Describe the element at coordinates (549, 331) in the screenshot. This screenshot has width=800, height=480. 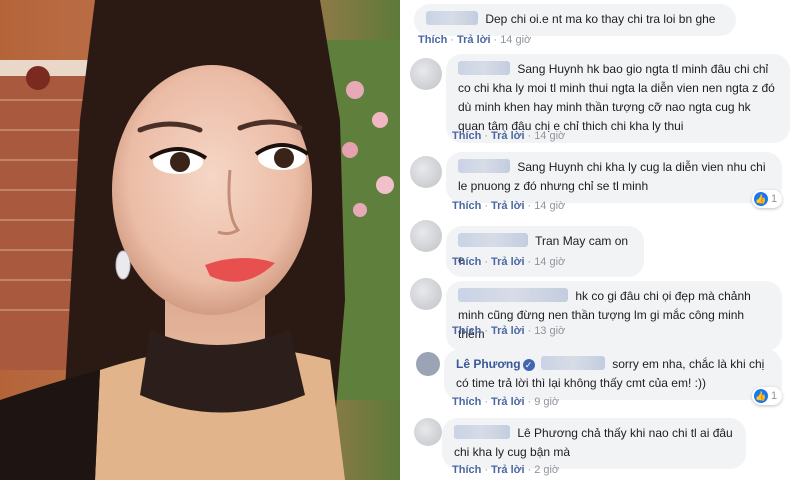
I see `comment-time: 13 giờ` at that location.